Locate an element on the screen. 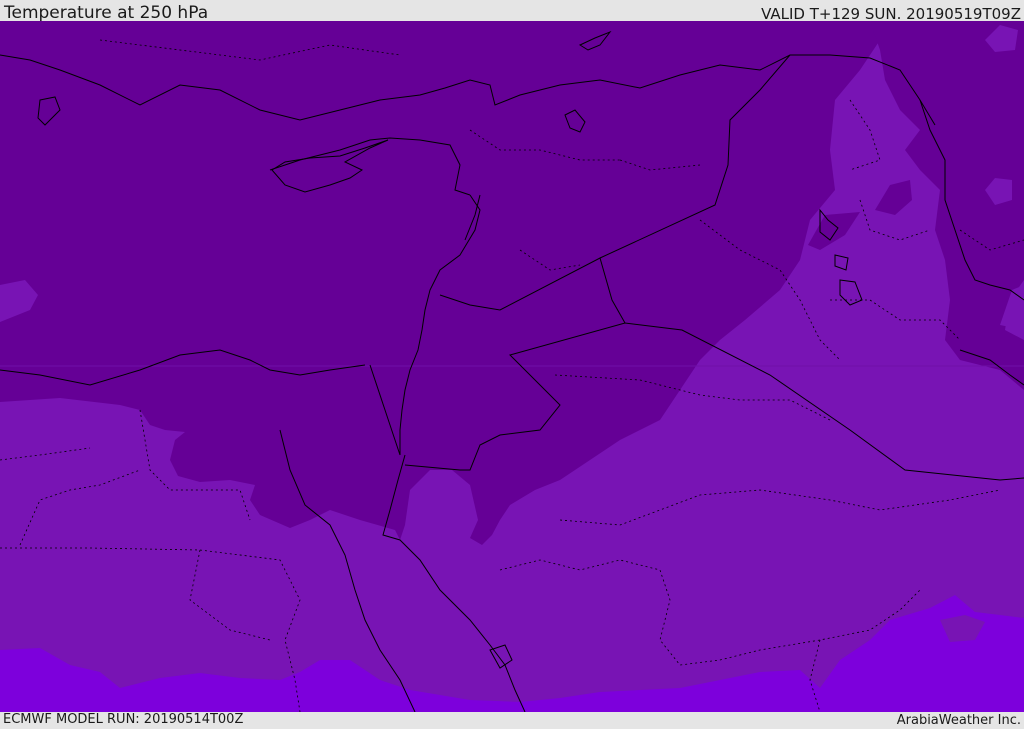 The image size is (1024, 729). map-title: Temperature at 250 hPa is located at coordinates (106, 13).